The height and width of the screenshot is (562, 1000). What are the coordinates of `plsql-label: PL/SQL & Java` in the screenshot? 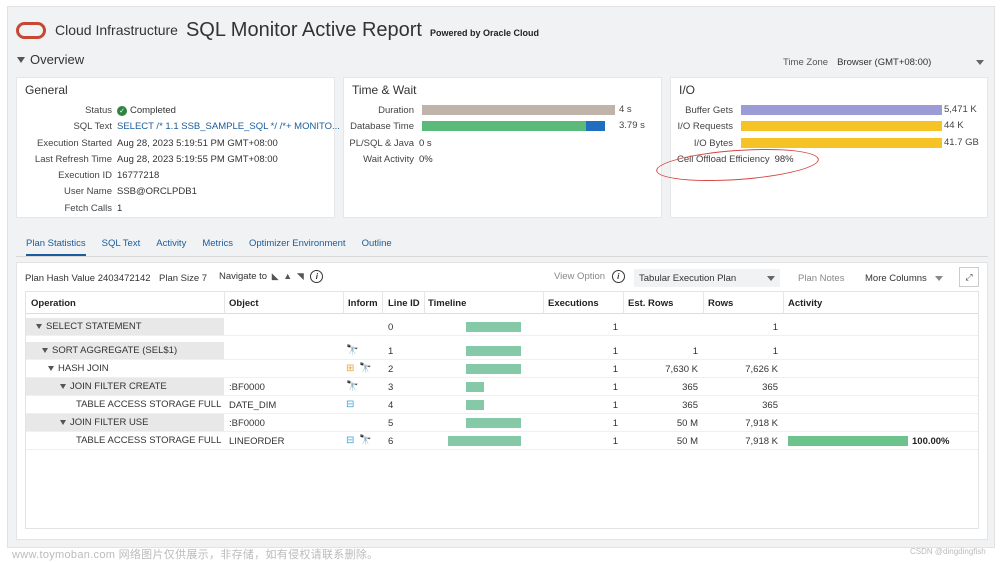 It's located at (381, 143).